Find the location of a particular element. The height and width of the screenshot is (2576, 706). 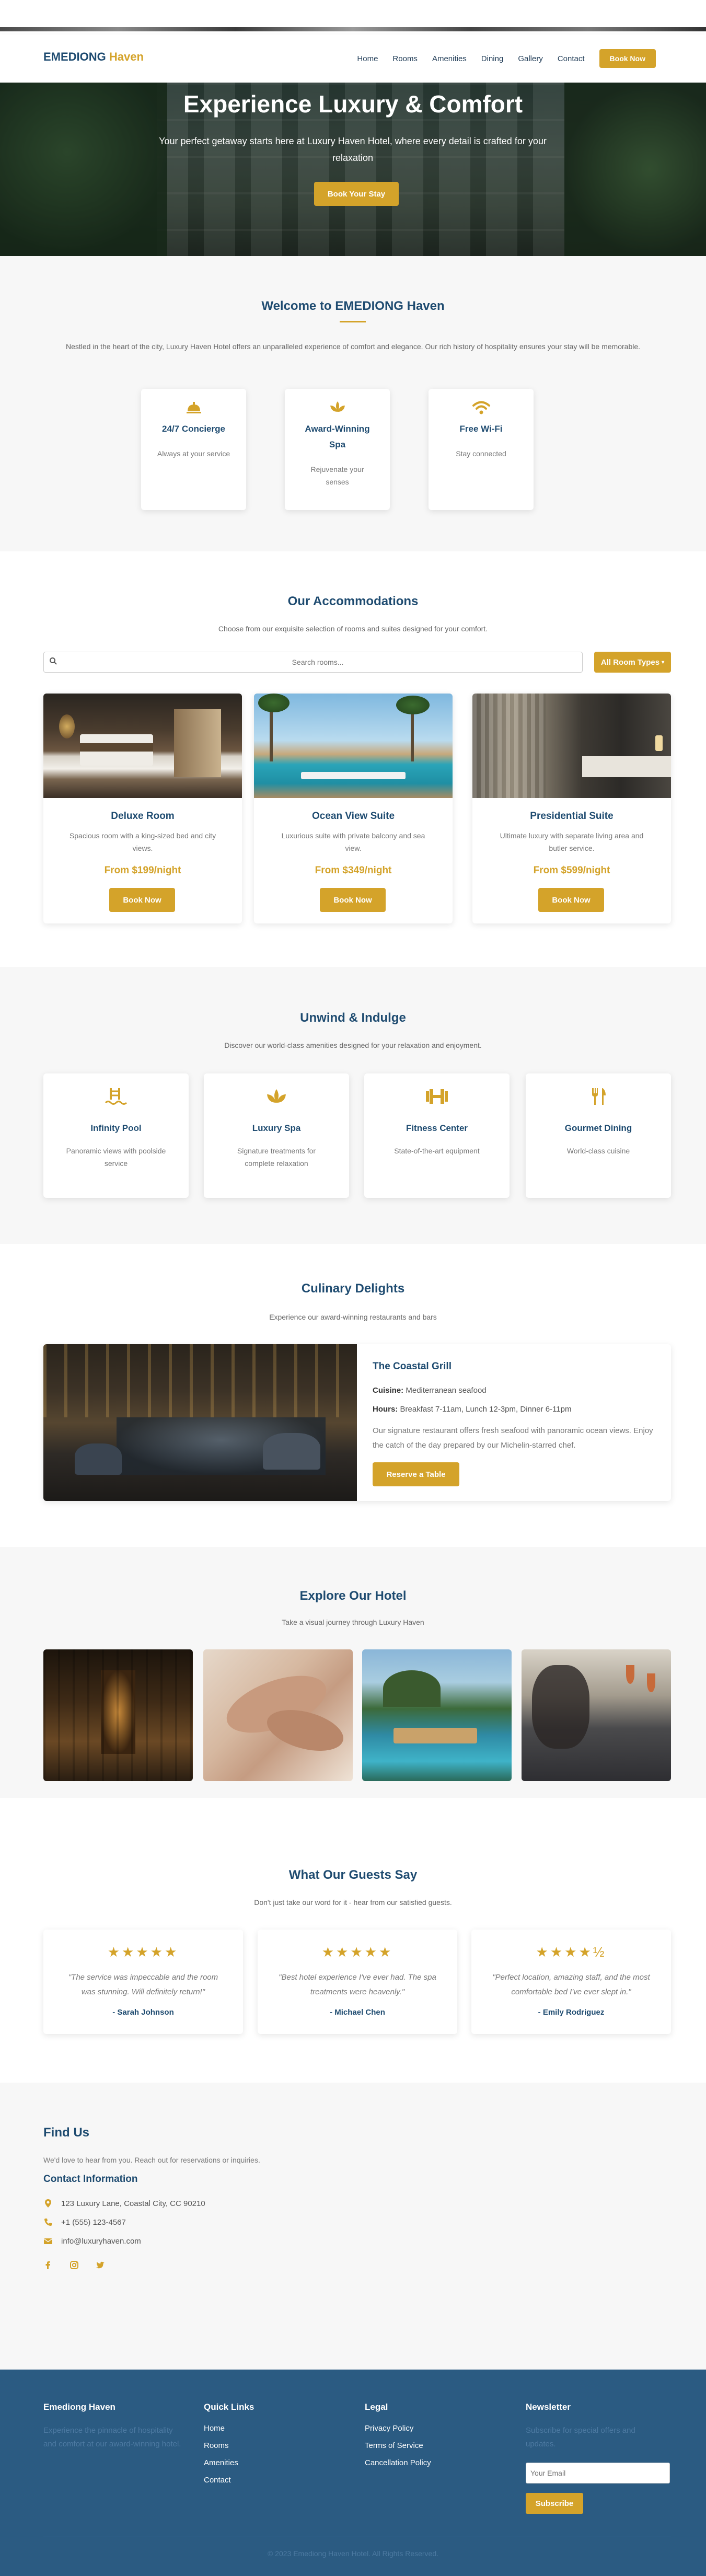

facebook-icon is located at coordinates (48, 2265).